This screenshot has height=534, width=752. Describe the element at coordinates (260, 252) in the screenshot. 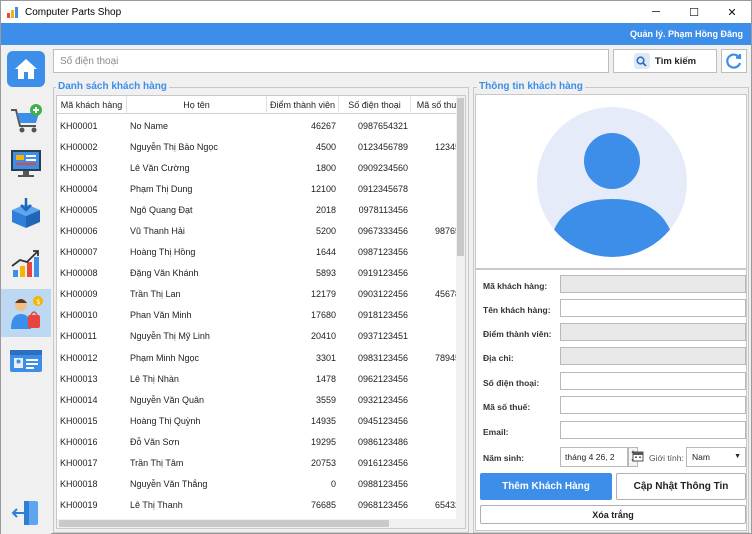

I see `table-row: KH00007 Hoàng Thị Hồng 1644 0987123456` at that location.